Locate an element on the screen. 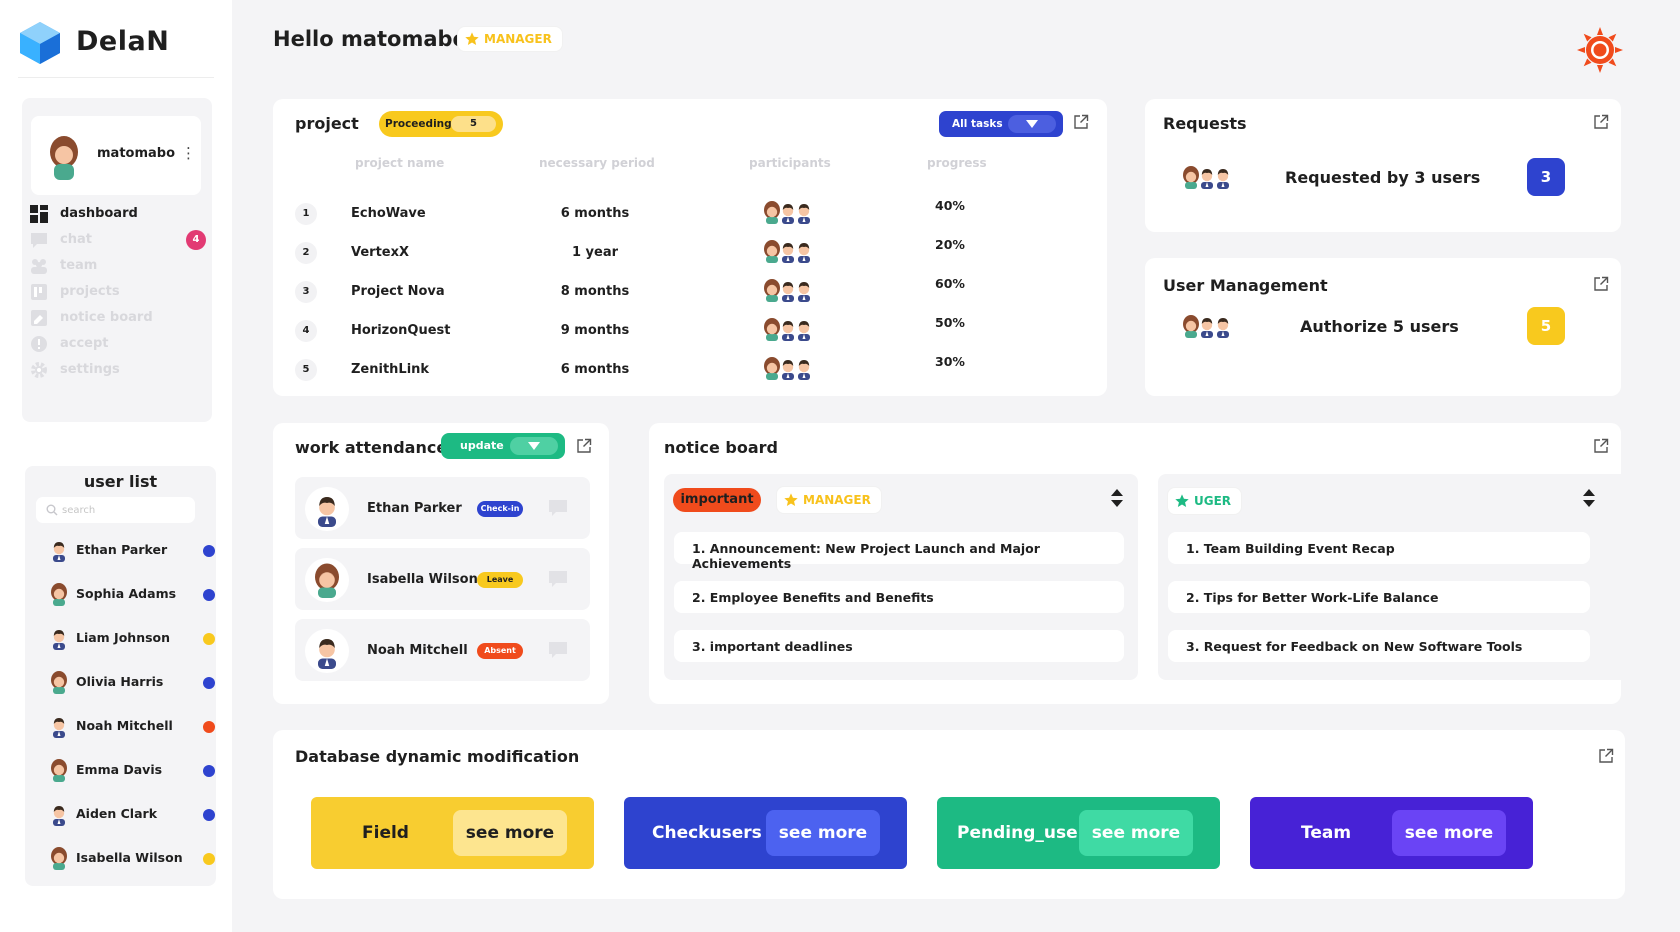 This screenshot has width=1680, height=932. user-list-item: Noah Mitchell is located at coordinates (131, 726).